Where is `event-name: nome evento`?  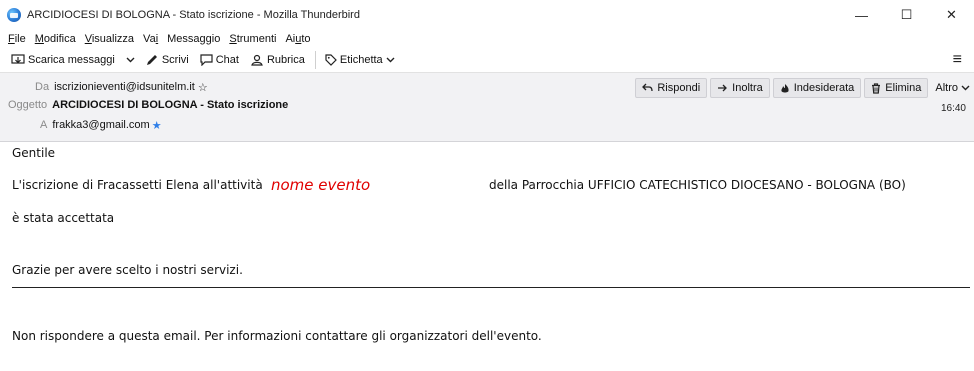
event-name: nome evento is located at coordinates (321, 185).